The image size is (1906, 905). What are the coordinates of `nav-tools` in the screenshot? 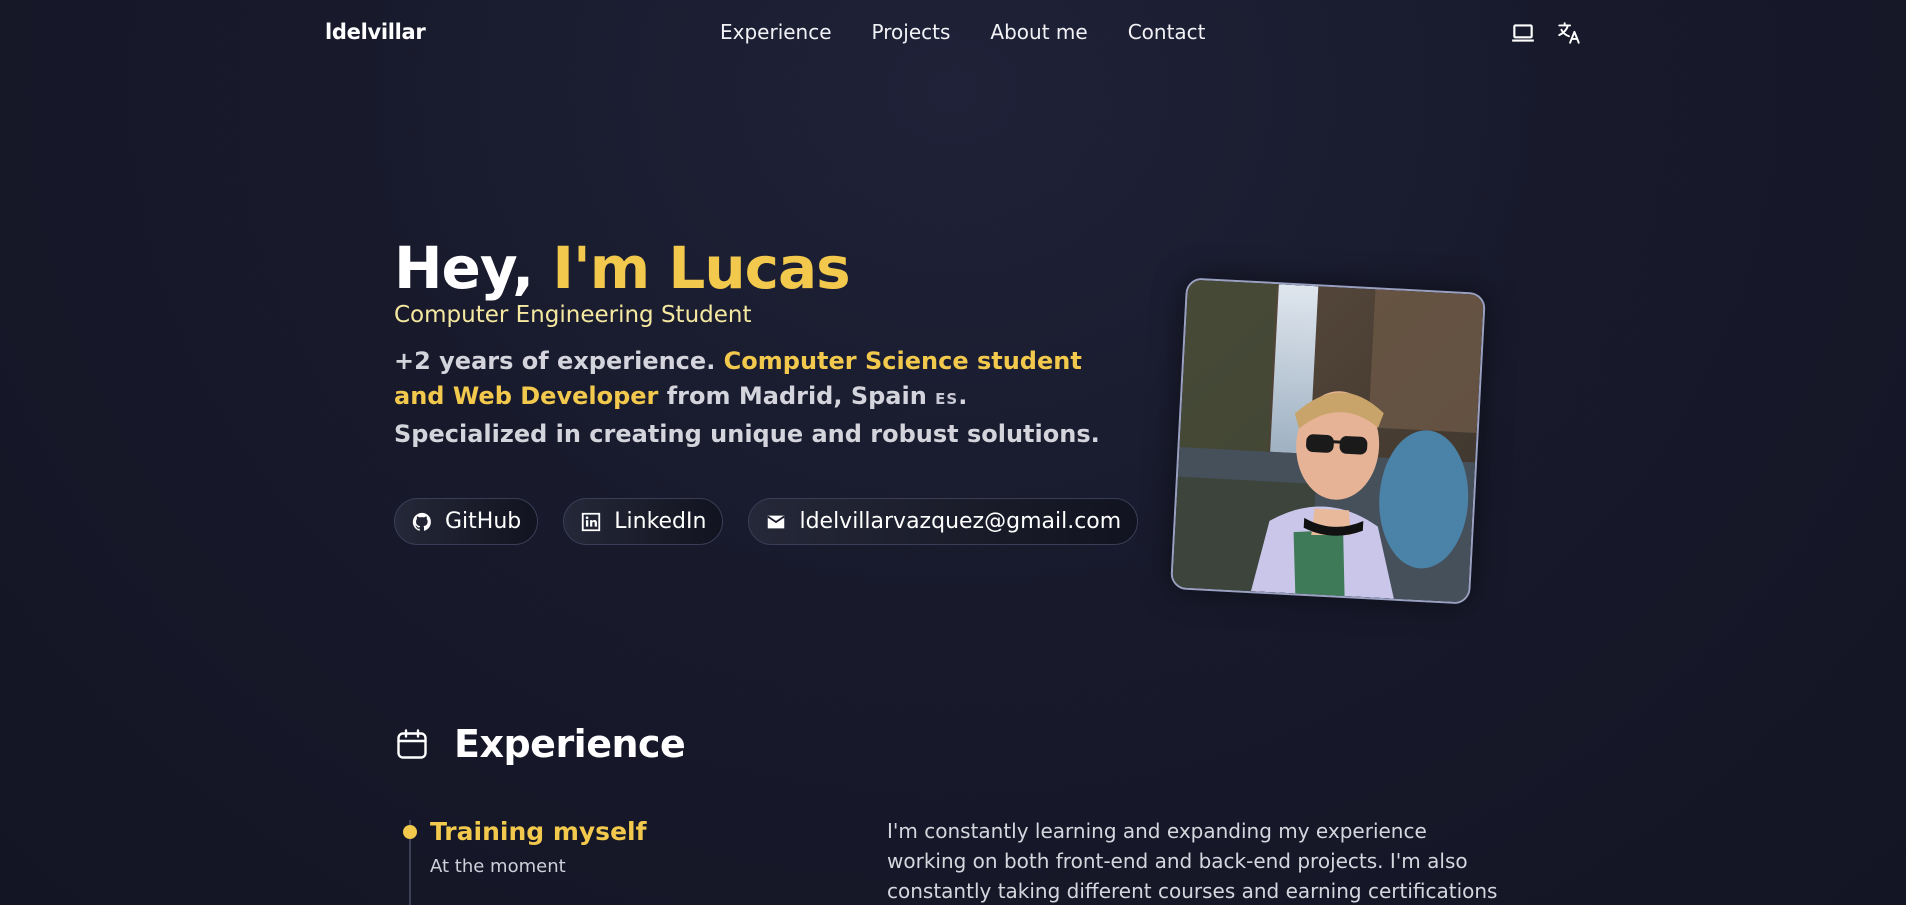 It's located at (1546, 33).